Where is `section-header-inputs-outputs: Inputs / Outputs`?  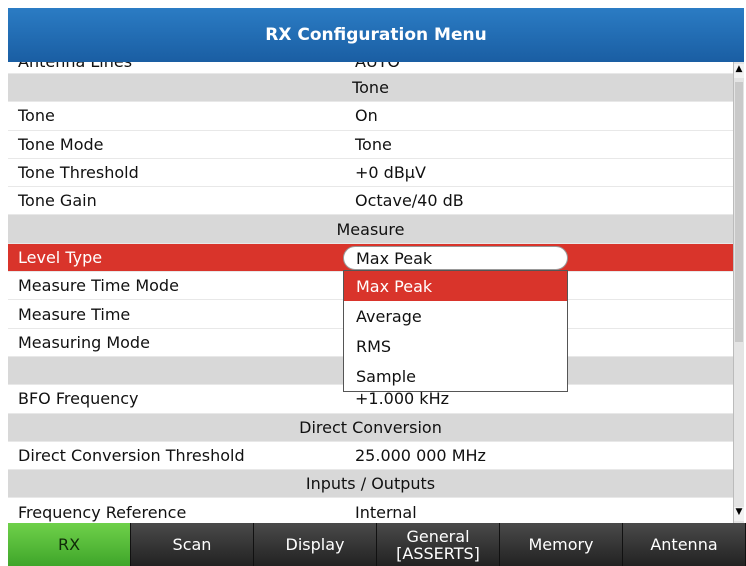
section-header-inputs-outputs: Inputs / Outputs is located at coordinates (370, 484).